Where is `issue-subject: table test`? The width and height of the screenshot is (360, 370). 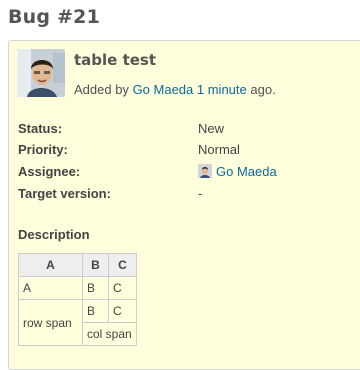
issue-subject: table test is located at coordinates (115, 60).